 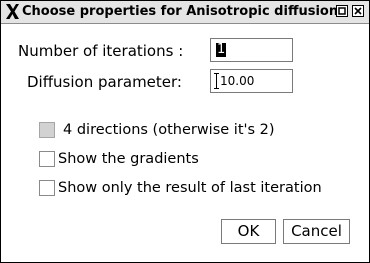 What do you see at coordinates (47, 188) in the screenshot?
I see `last-iteration-checkbox` at bounding box center [47, 188].